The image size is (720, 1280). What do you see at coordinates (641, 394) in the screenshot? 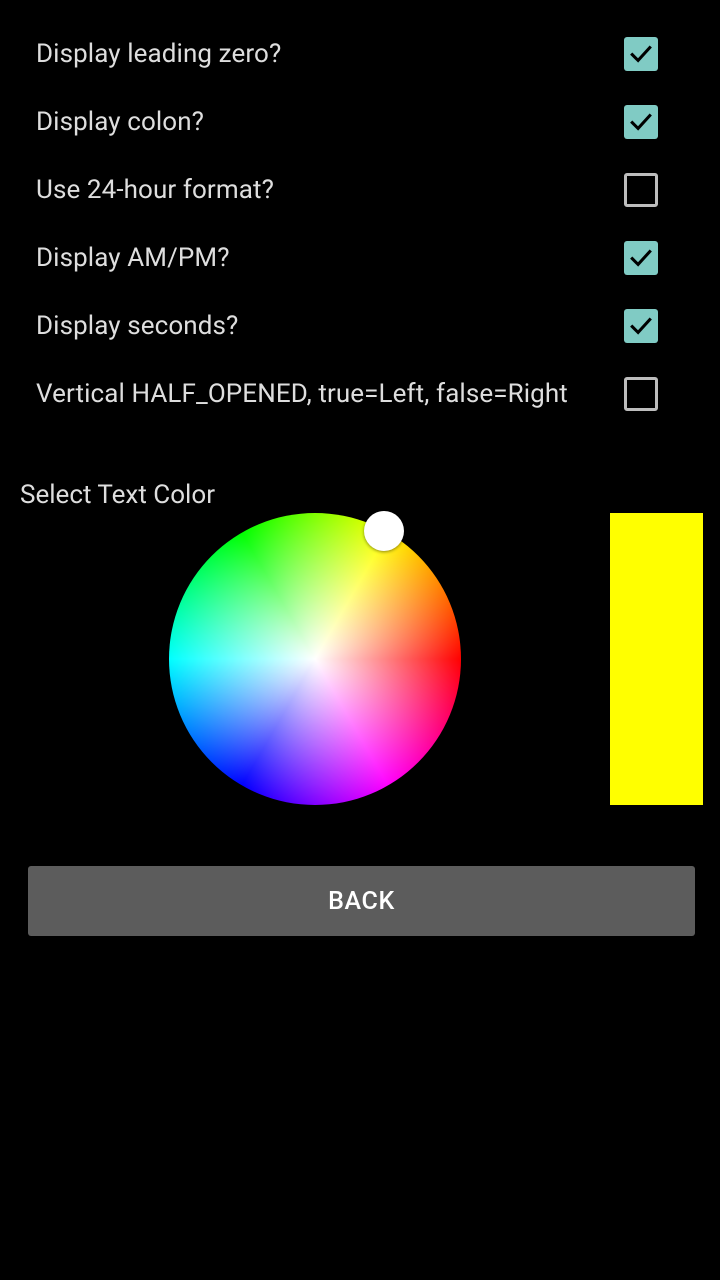
I see `half-opened-checkbox` at bounding box center [641, 394].